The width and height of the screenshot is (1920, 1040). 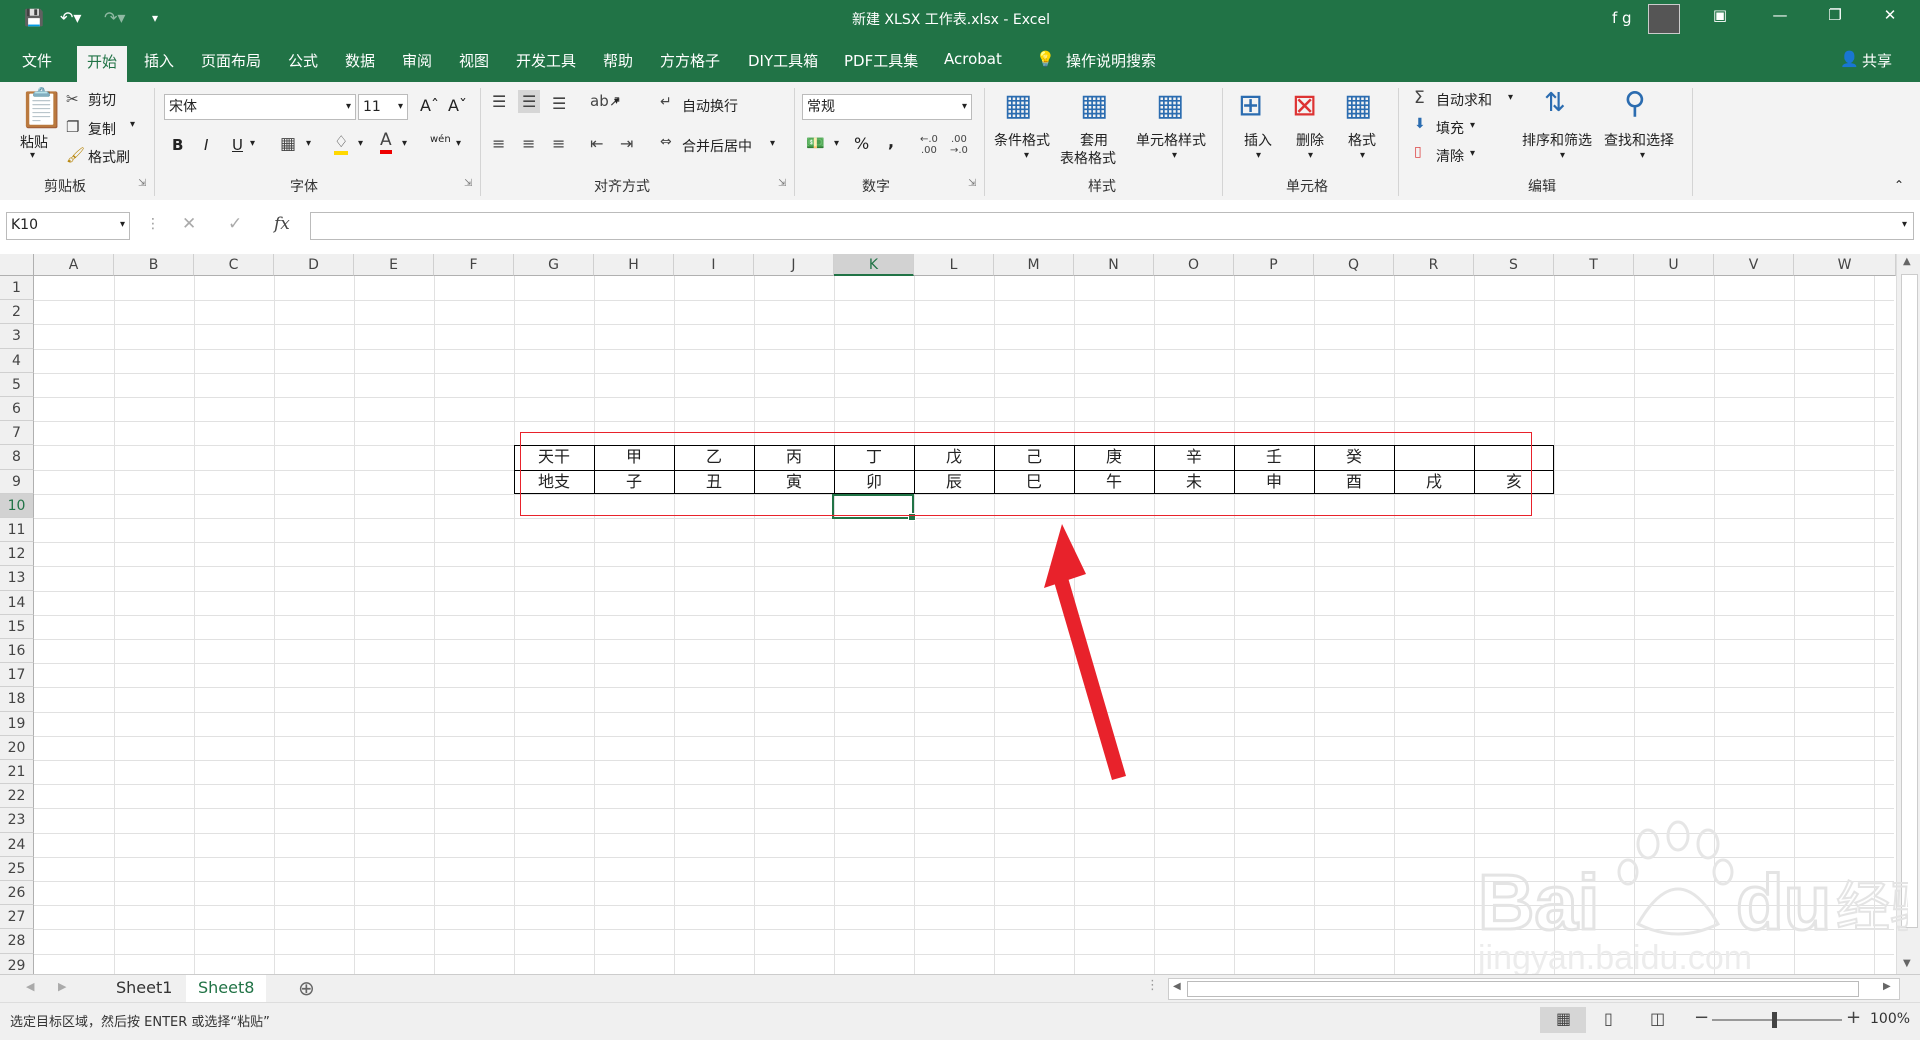 What do you see at coordinates (1472, 125) in the screenshot?
I see `fill-dropdown-icon: ▾` at bounding box center [1472, 125].